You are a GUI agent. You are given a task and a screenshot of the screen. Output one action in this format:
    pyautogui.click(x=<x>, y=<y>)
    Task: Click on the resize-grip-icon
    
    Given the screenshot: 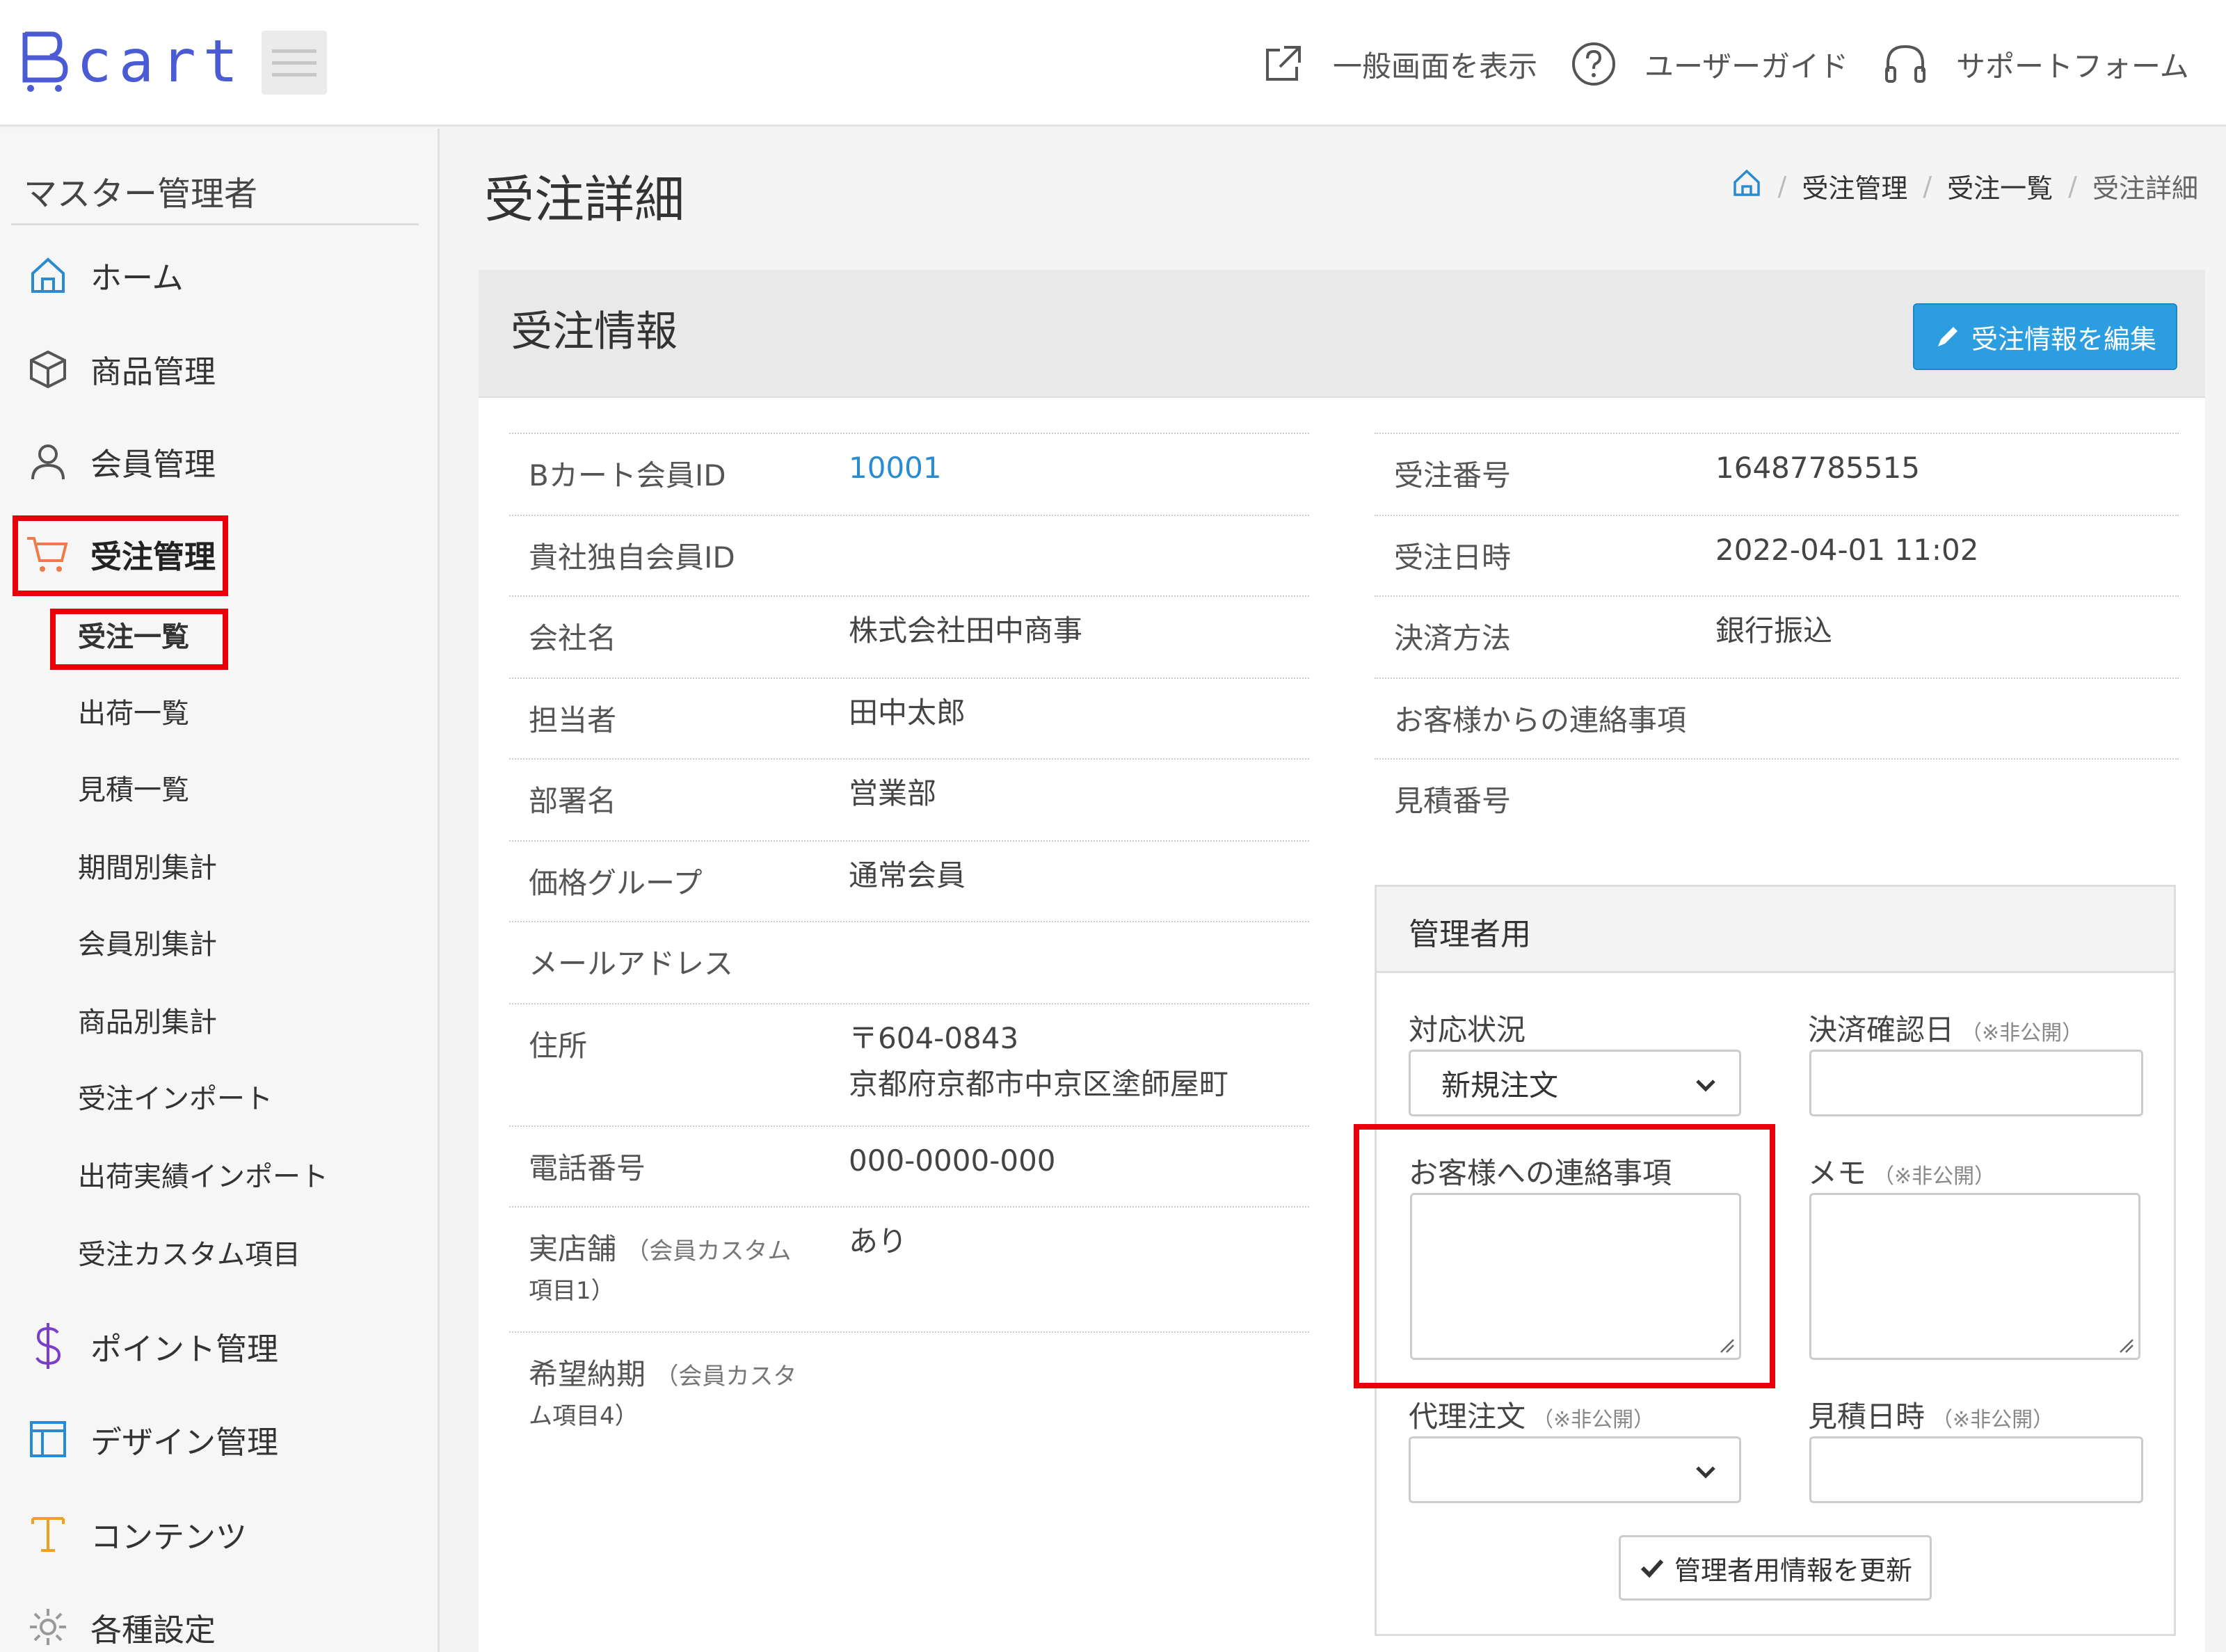 What is the action you would take?
    pyautogui.click(x=2125, y=1345)
    